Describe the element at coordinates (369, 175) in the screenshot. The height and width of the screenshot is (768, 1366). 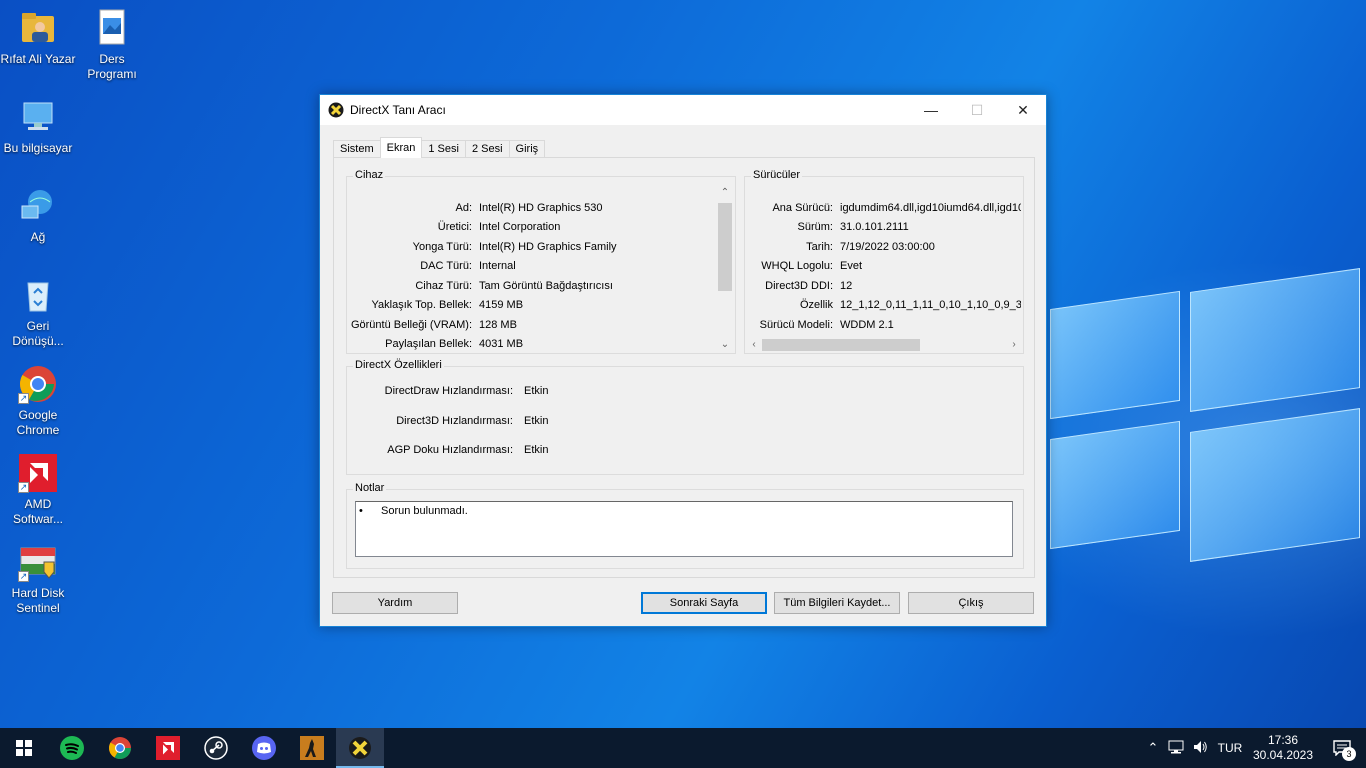
I see `device-group-label: Cihaz` at that location.